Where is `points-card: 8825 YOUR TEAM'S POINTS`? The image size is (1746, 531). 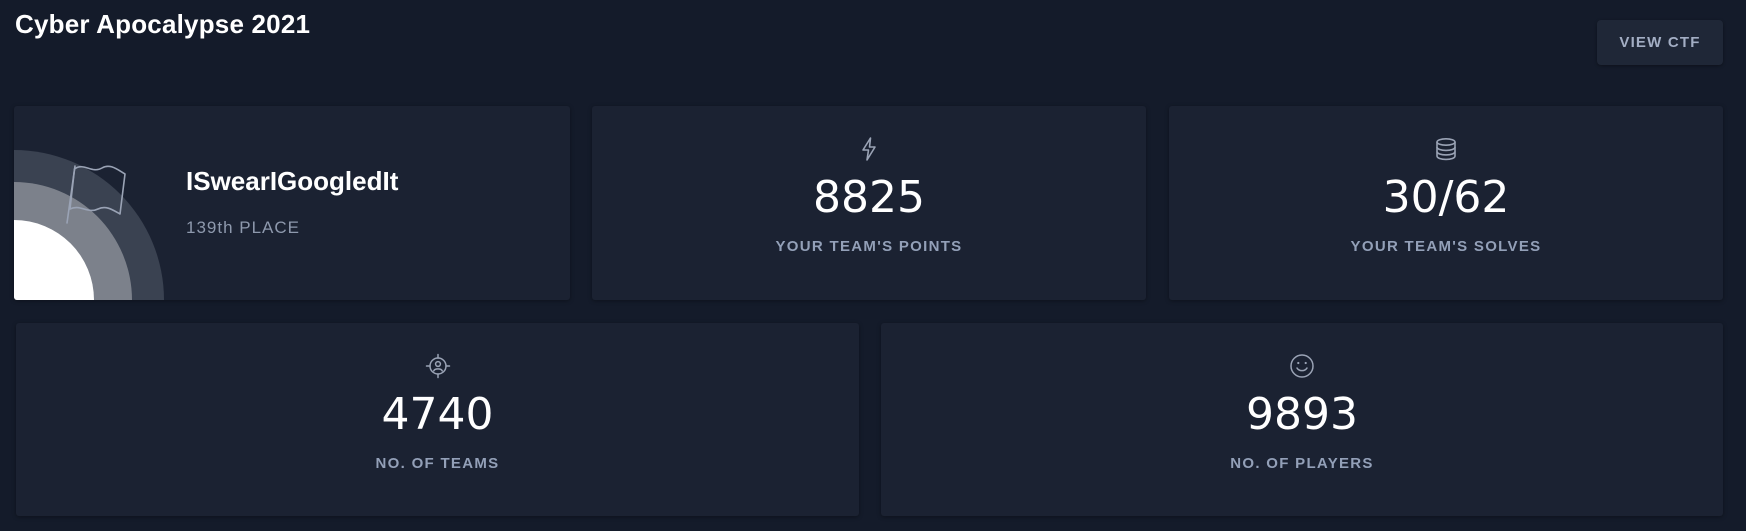 points-card: 8825 YOUR TEAM'S POINTS is located at coordinates (869, 203).